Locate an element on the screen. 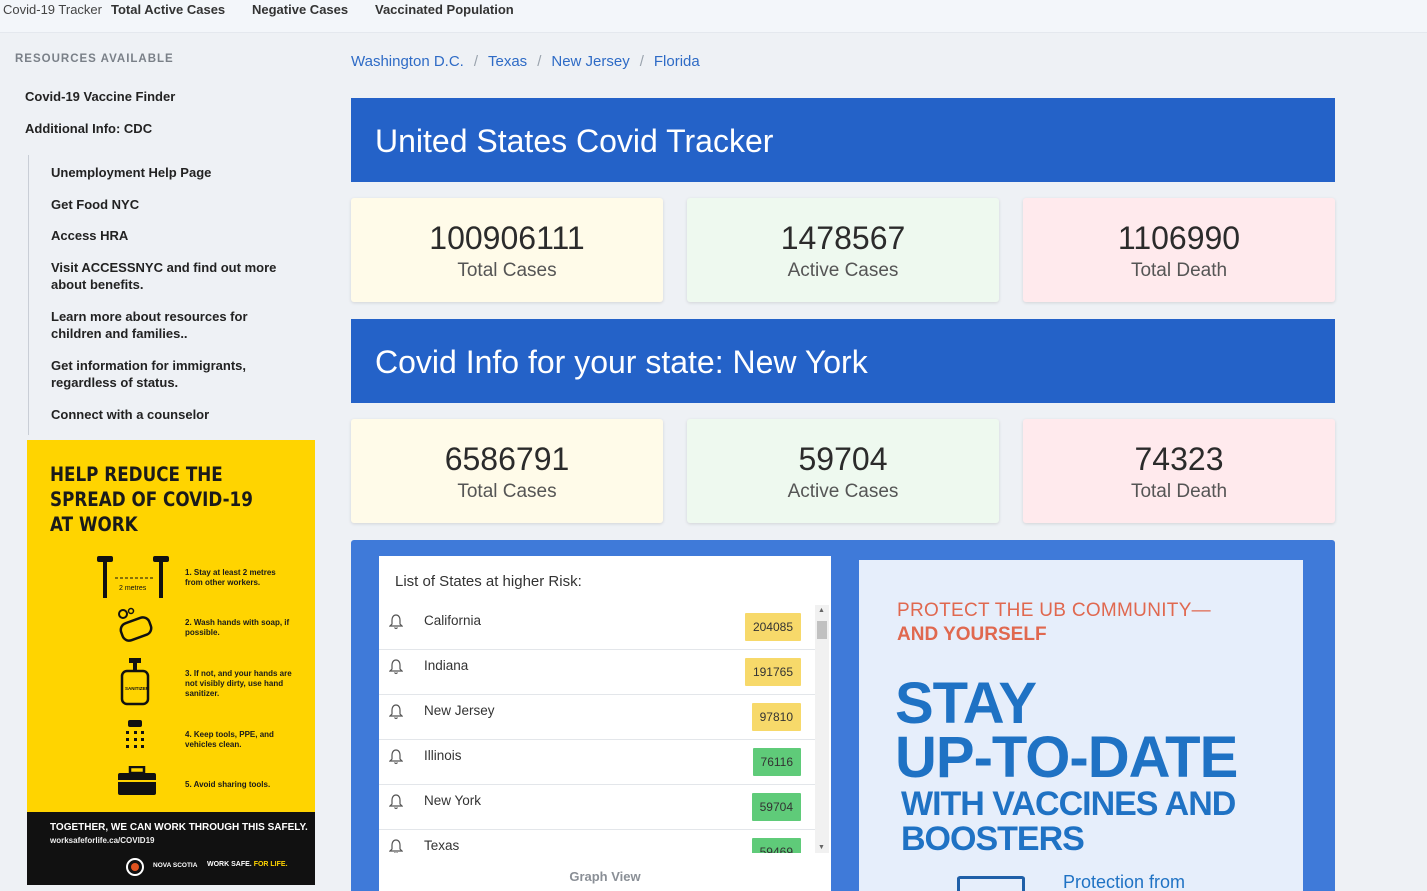 The height and width of the screenshot is (891, 1427). us-total-cases-label: Total Cases is located at coordinates (507, 270).